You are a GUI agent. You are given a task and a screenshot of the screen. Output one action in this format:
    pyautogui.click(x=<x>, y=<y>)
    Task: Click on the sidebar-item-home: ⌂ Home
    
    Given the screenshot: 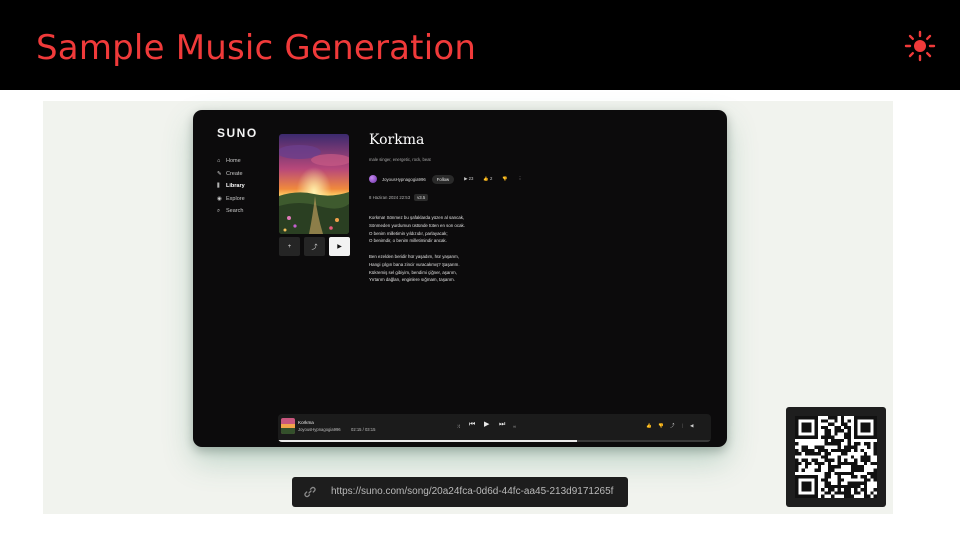 What is the action you would take?
    pyautogui.click(x=231, y=161)
    